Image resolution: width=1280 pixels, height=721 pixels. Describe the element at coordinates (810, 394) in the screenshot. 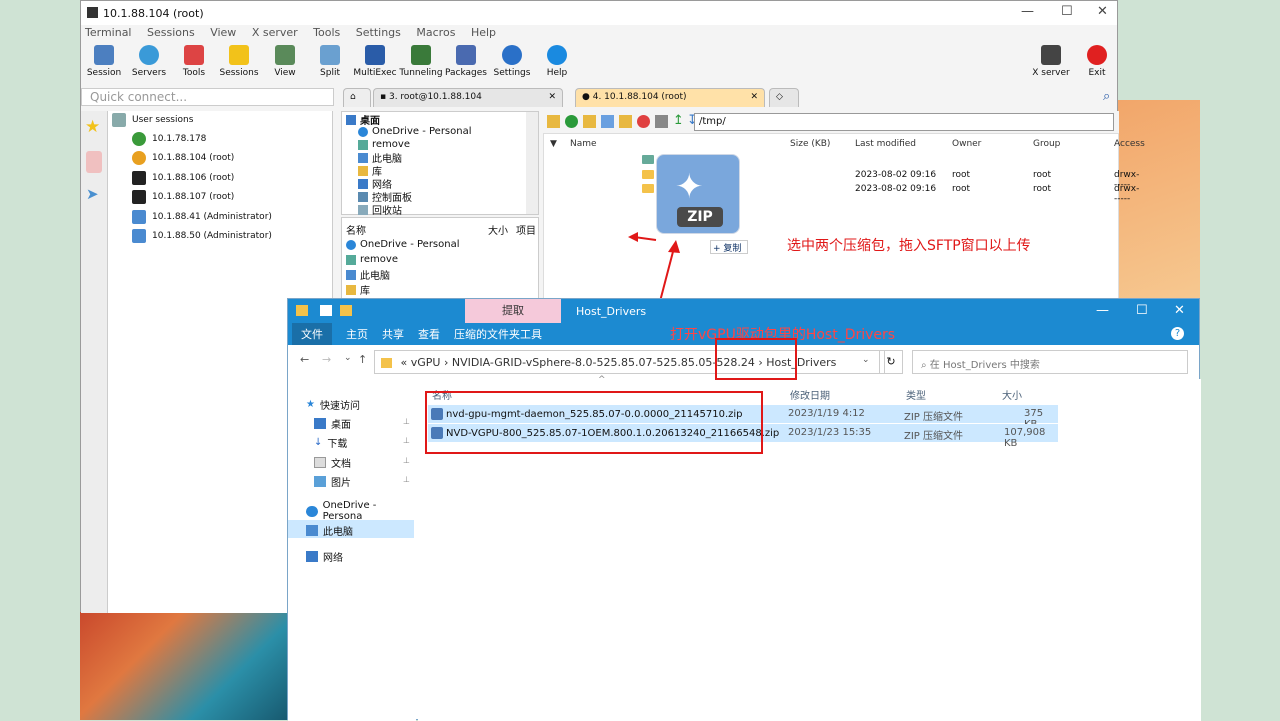

I see `column-date: 修改日期` at that location.